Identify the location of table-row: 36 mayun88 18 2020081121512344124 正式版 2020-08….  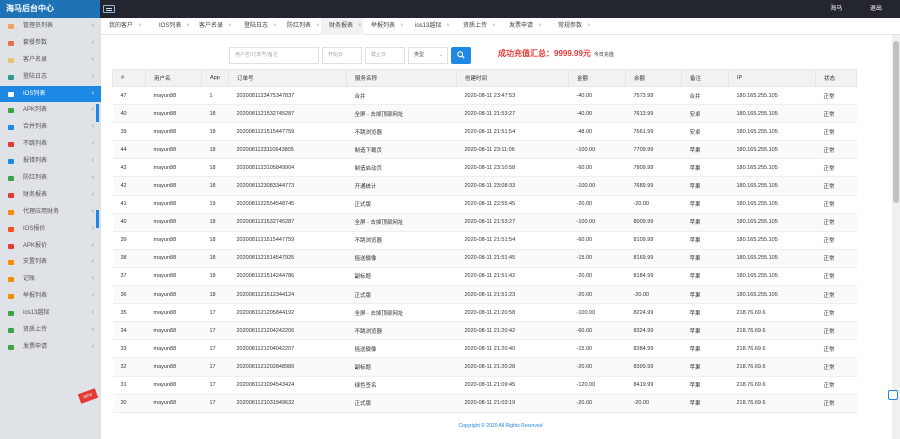
(484, 295).